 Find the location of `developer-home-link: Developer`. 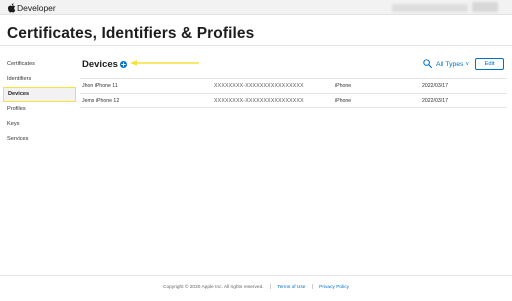

developer-home-link: Developer is located at coordinates (31, 7).